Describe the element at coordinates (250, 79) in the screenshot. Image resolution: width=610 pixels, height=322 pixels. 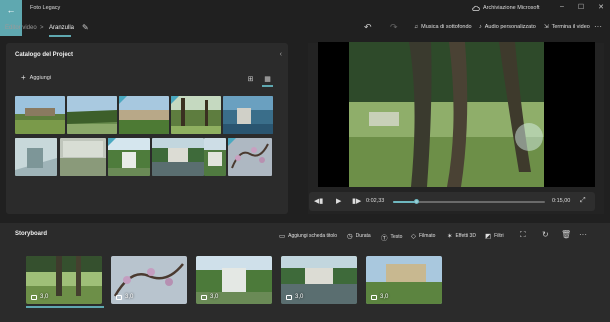
I see `grid-view-icon: ⊞` at that location.